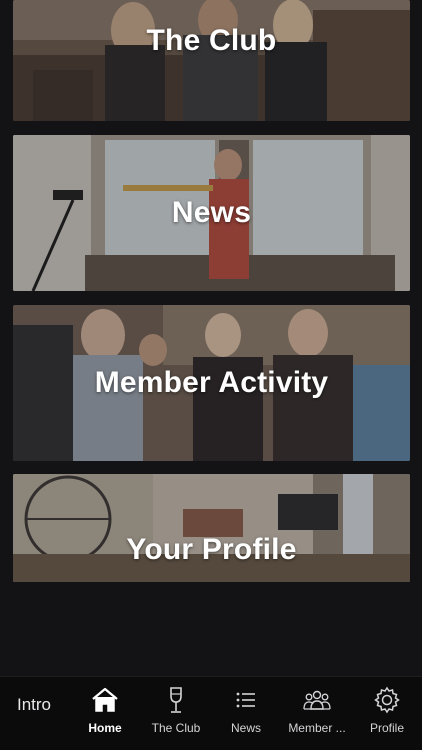 The image size is (422, 750). I want to click on tab-label: The Club, so click(176, 728).